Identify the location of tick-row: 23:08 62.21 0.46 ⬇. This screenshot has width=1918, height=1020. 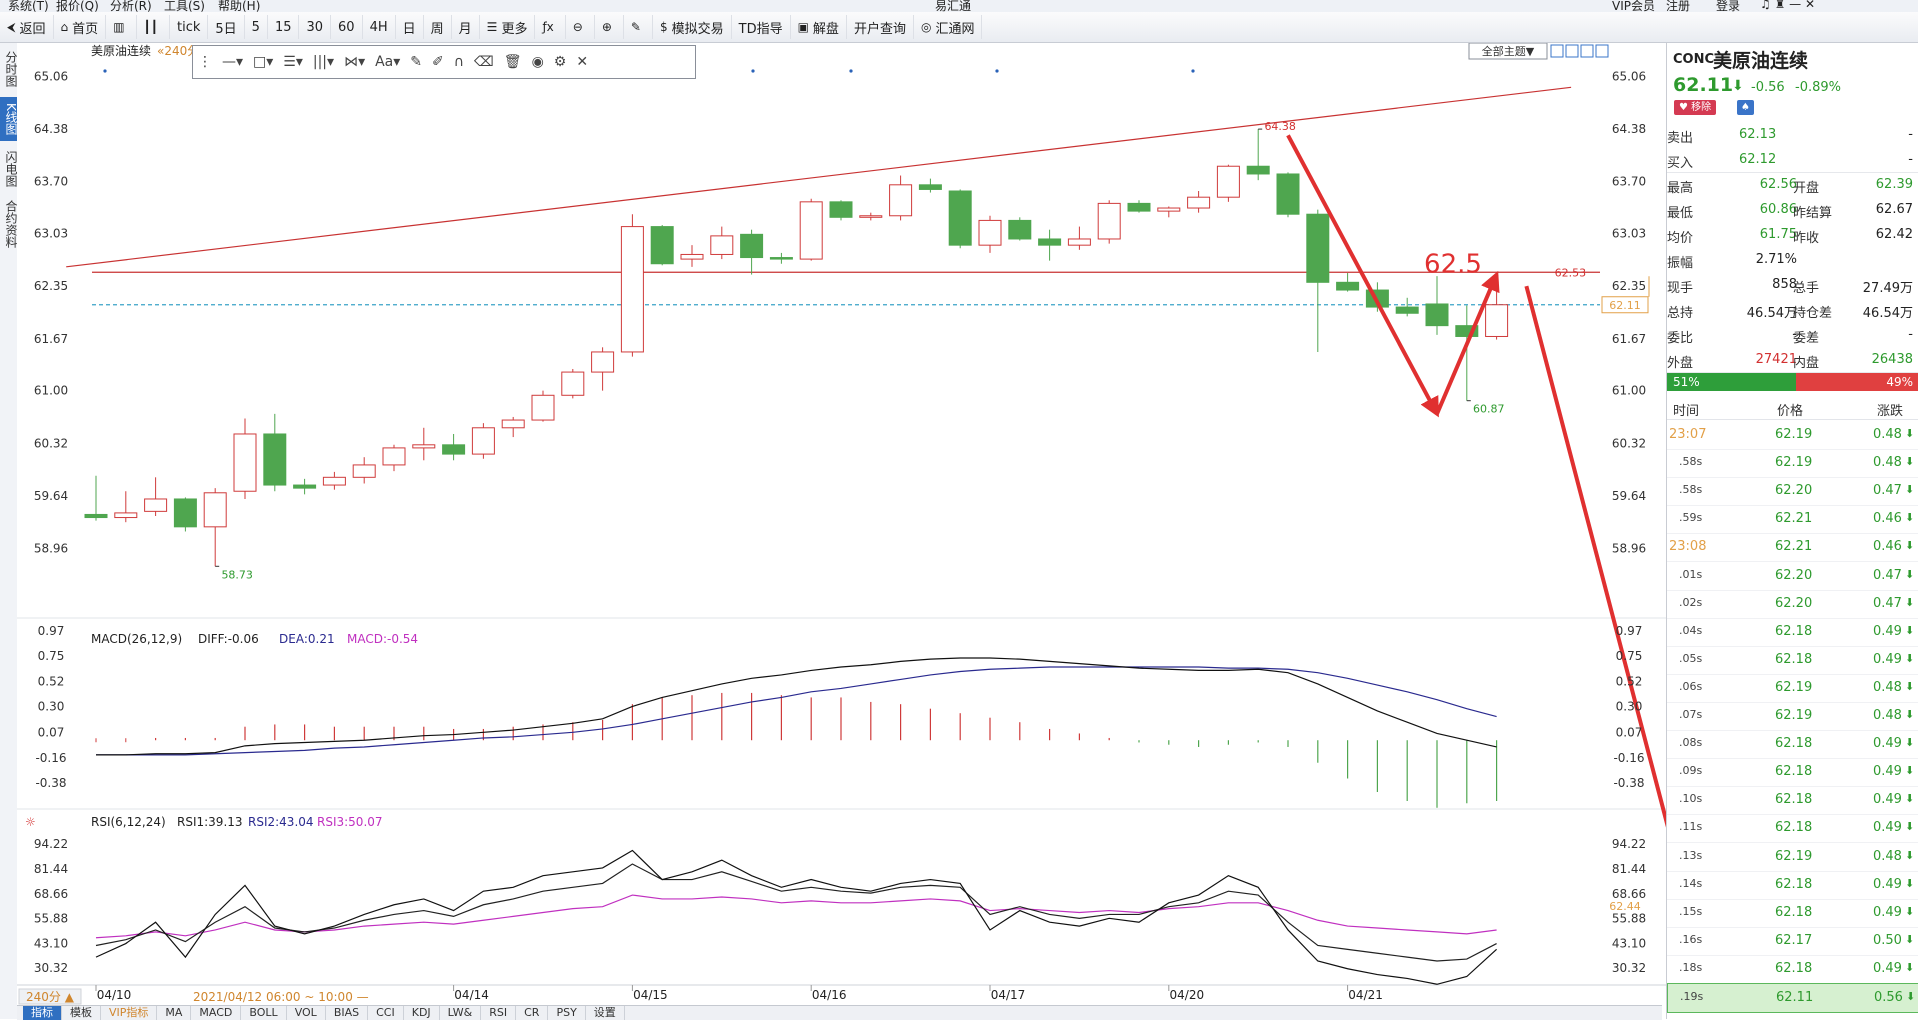
(1792, 548).